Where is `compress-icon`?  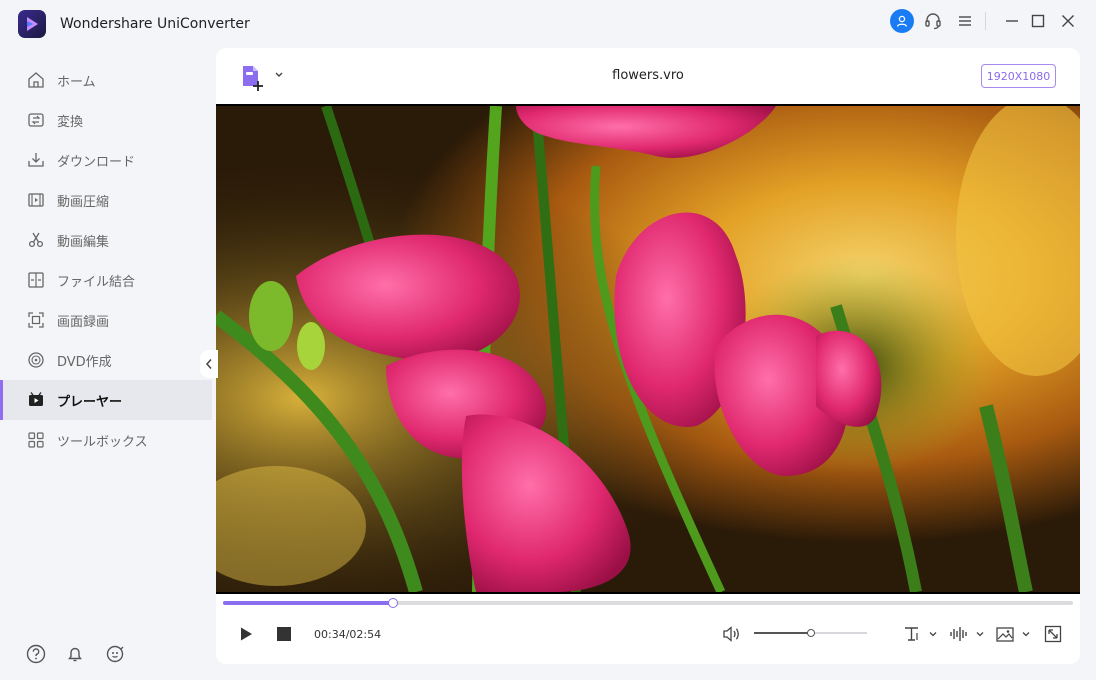 compress-icon is located at coordinates (36, 200).